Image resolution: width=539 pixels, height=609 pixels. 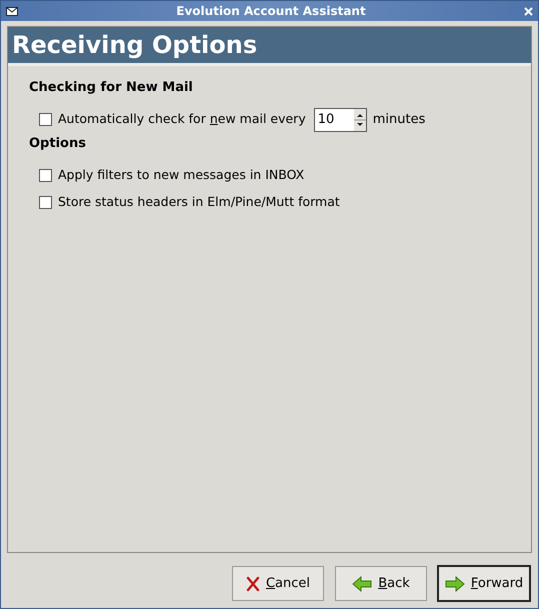 What do you see at coordinates (199, 202) in the screenshot?
I see `option-label: Store status headers in Elm/Pine/Mutt format` at bounding box center [199, 202].